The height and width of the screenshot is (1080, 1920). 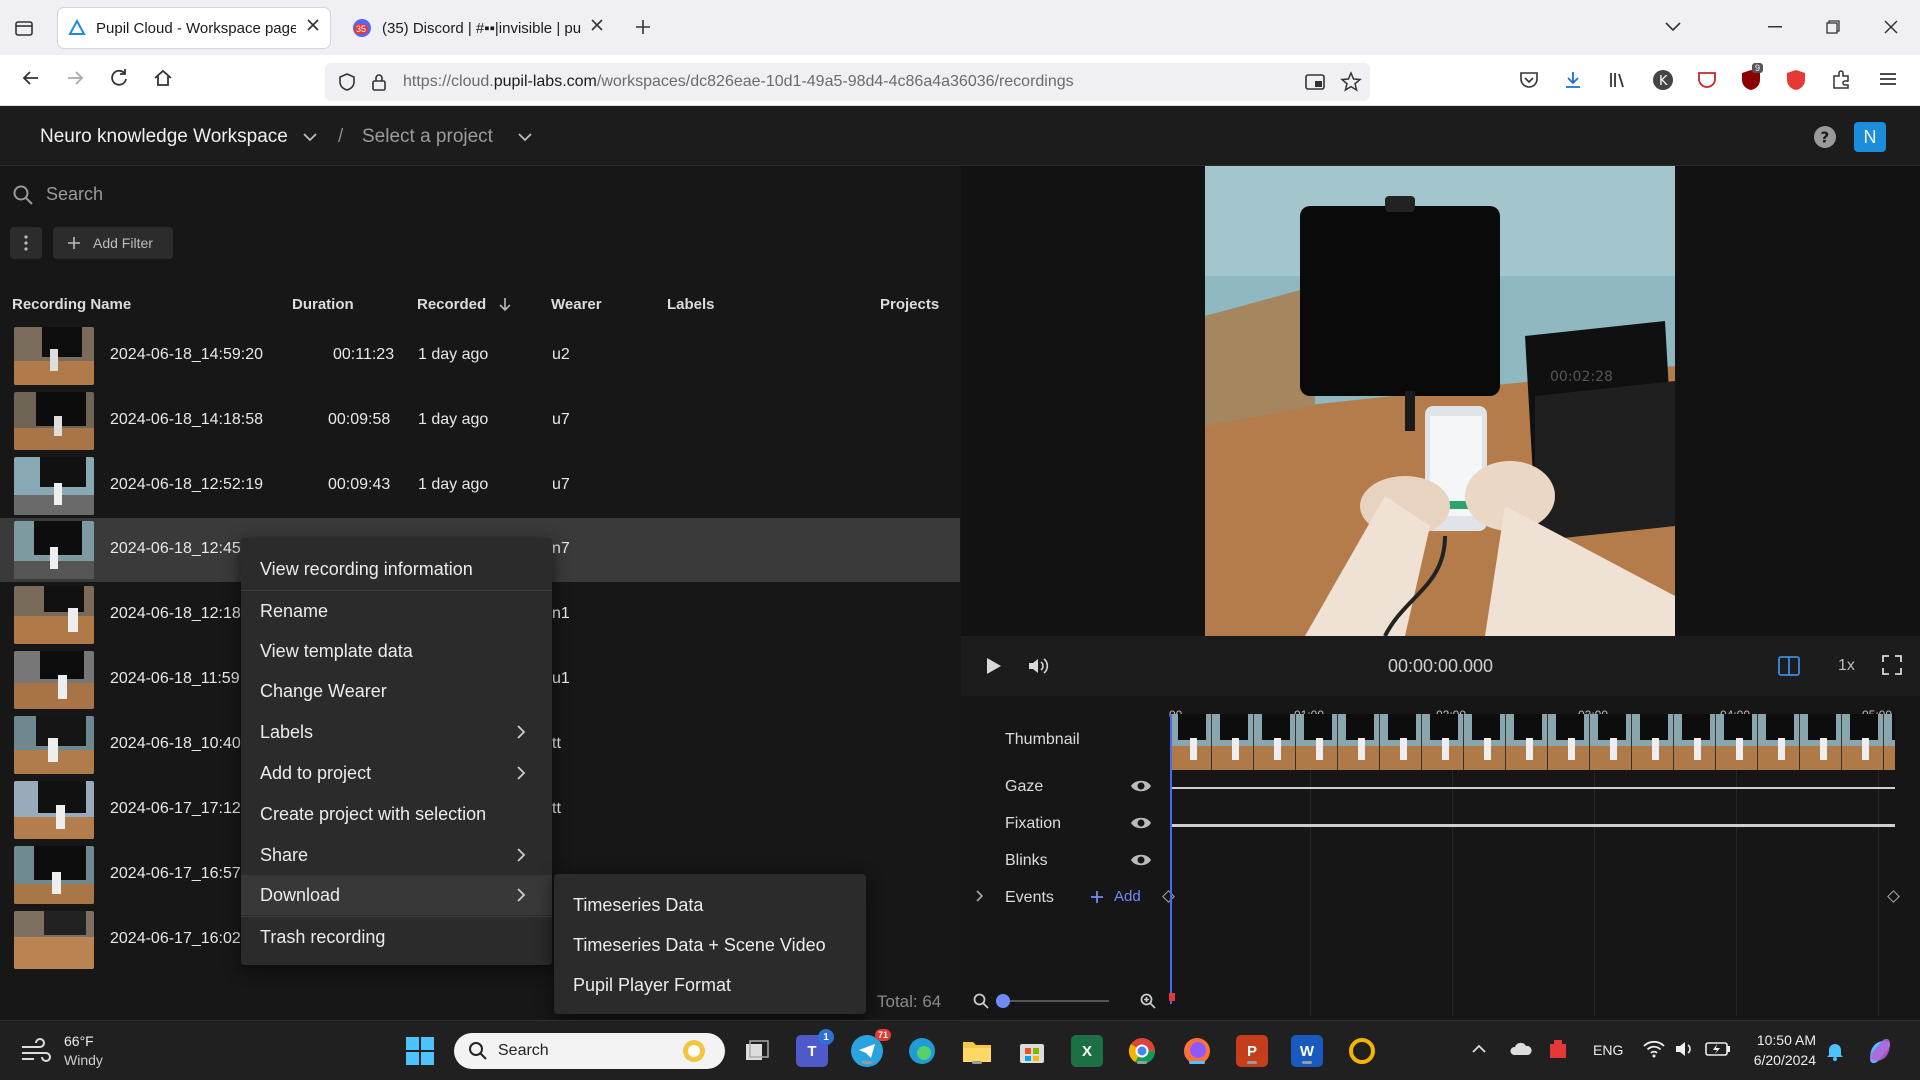 I want to click on restore-icon, so click(x=1833, y=27).